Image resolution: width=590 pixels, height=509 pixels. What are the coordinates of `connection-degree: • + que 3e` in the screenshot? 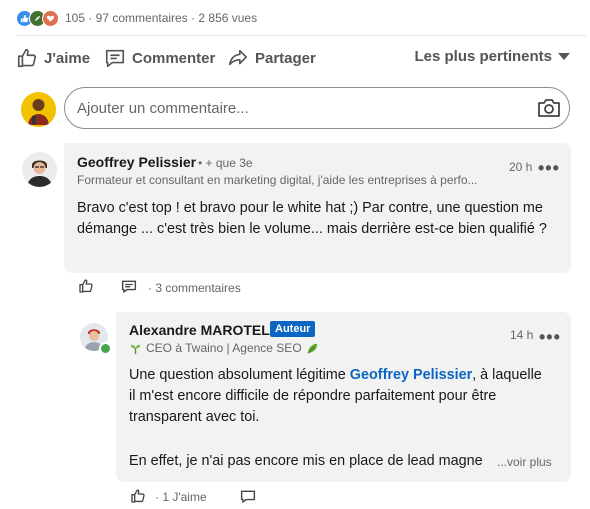 It's located at (225, 163).